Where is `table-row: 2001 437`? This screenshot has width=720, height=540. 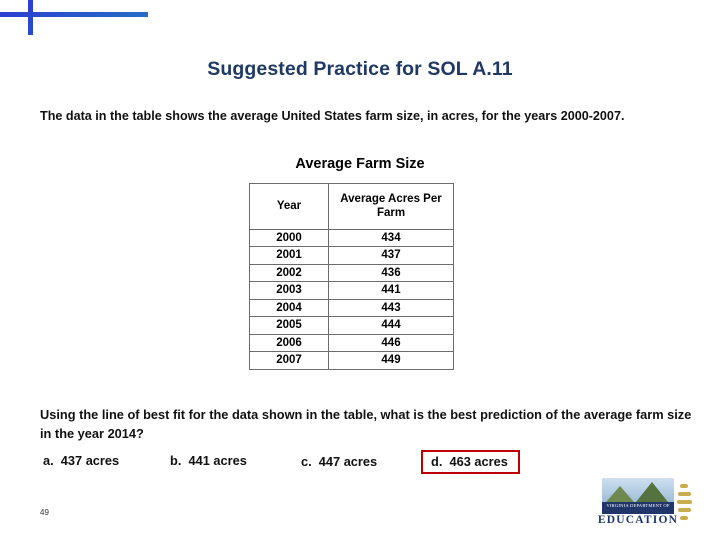
table-row: 2001 437 is located at coordinates (351, 255).